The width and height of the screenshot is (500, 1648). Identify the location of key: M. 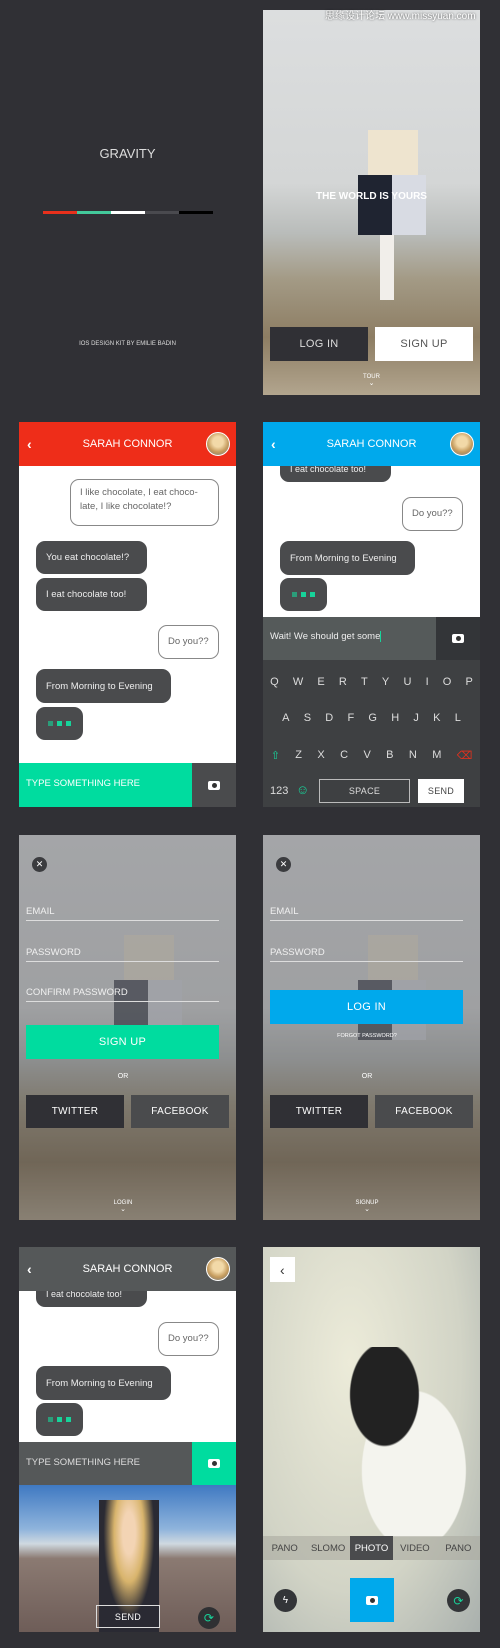
(436, 755).